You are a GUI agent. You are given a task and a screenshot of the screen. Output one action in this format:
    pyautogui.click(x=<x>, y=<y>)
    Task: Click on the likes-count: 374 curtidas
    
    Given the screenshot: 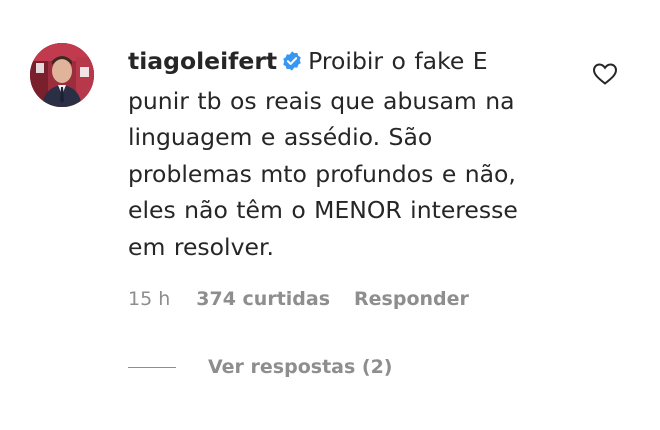 What is the action you would take?
    pyautogui.click(x=263, y=299)
    